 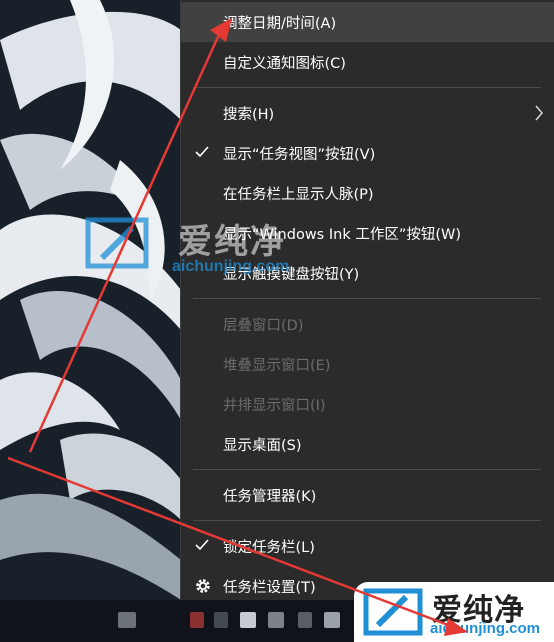 I want to click on menu-item-label: 显示桌面(S), so click(x=262, y=445).